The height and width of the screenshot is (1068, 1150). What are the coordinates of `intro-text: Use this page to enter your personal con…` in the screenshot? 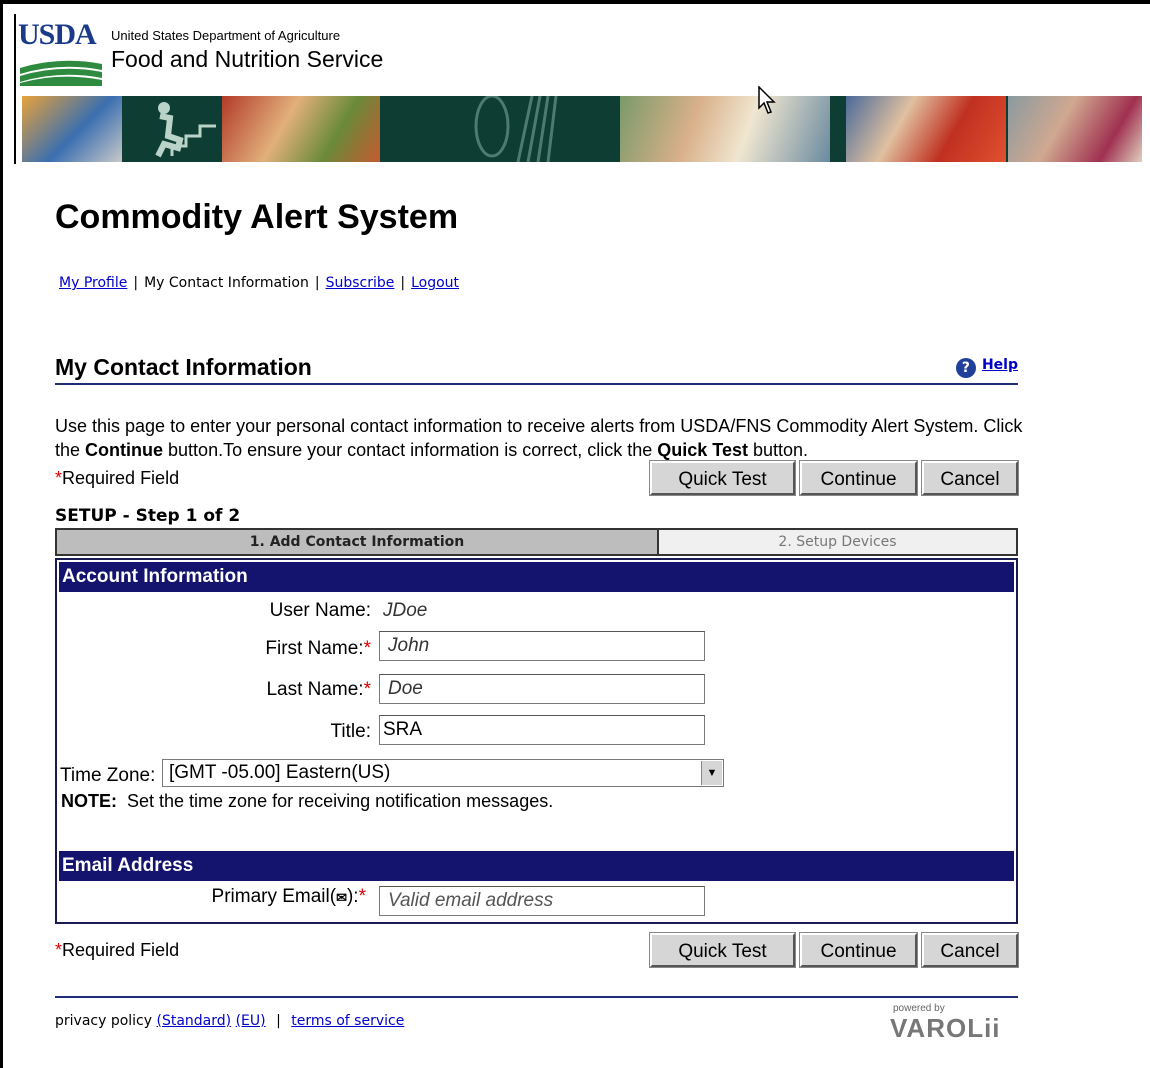 It's located at (545, 438).